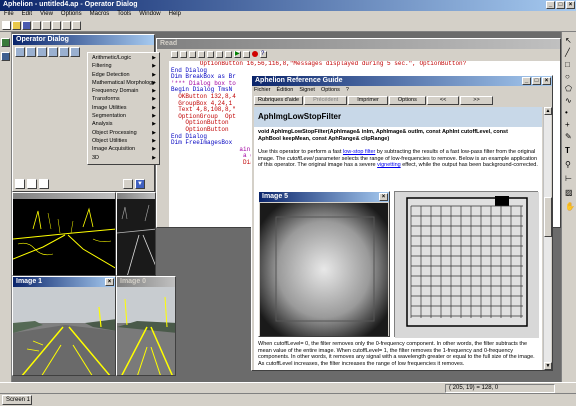  What do you see at coordinates (570, 206) in the screenshot?
I see `hand-tool-icon: ✋` at bounding box center [570, 206].